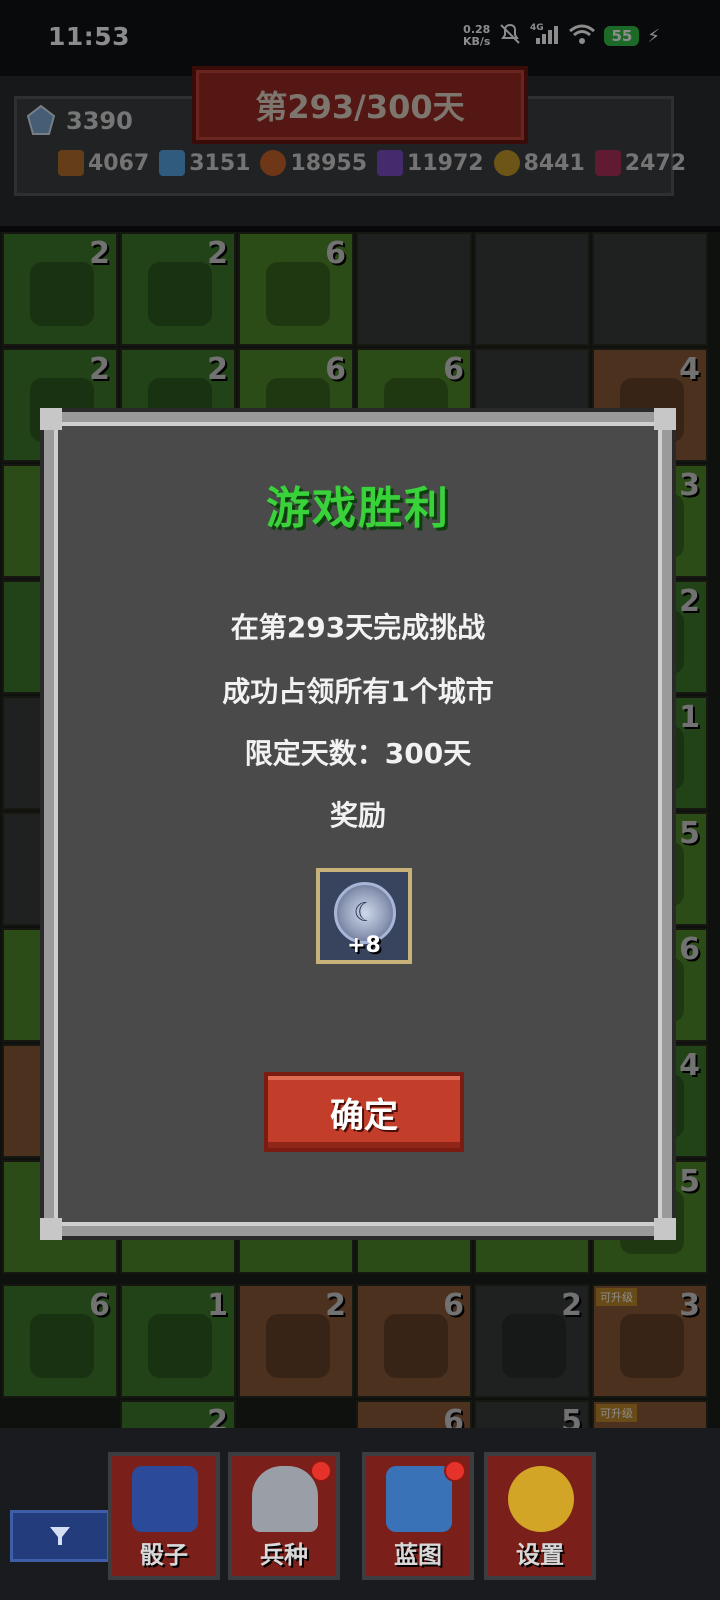 Image resolution: width=720 pixels, height=1600 pixels. I want to click on nav-blueprint: 蓝图, so click(418, 1516).